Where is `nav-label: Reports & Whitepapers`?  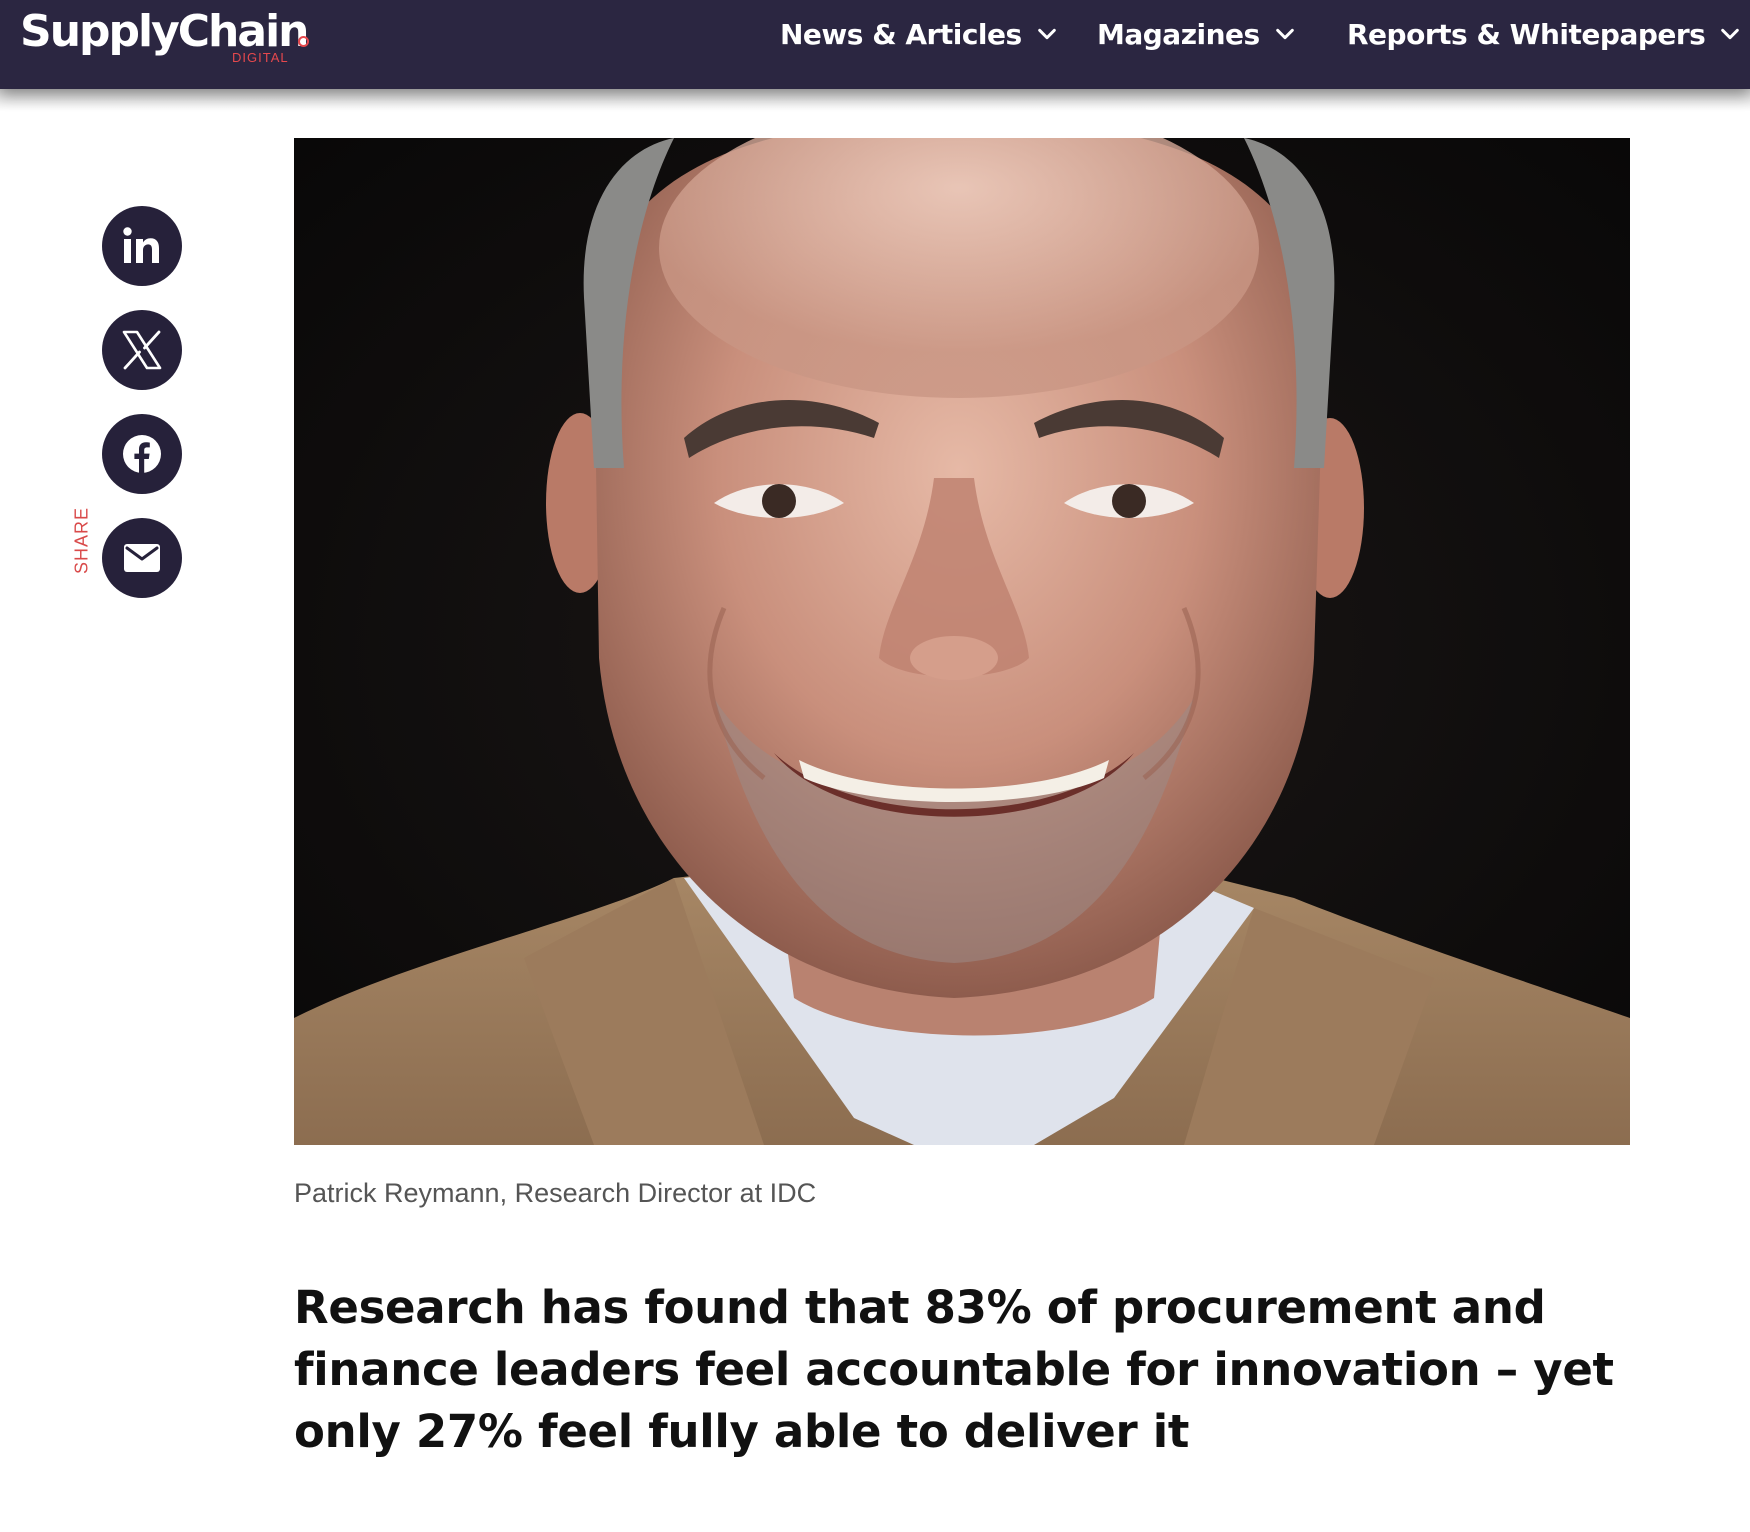 nav-label: Reports & Whitepapers is located at coordinates (1526, 34).